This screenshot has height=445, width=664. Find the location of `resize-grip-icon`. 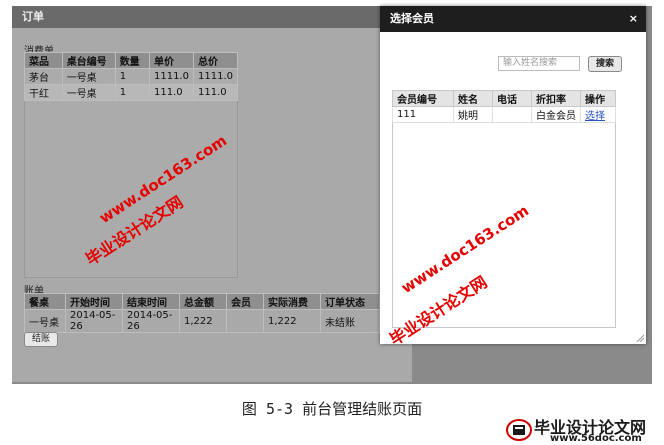

resize-grip-icon is located at coordinates (640, 338).